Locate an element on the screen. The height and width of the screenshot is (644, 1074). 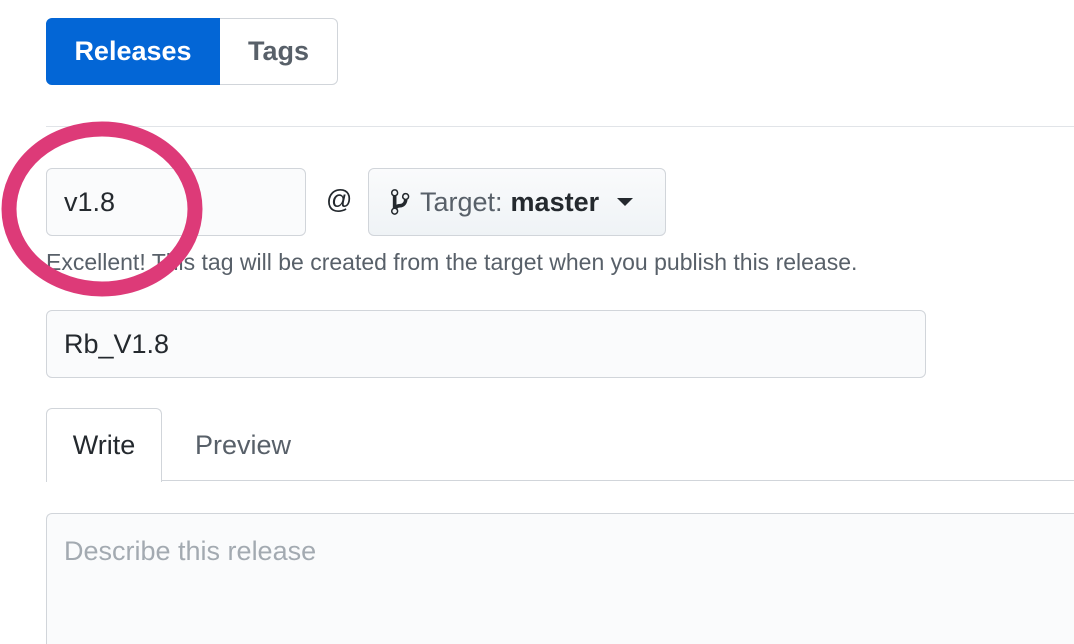
target-branch-name: master is located at coordinates (555, 201).